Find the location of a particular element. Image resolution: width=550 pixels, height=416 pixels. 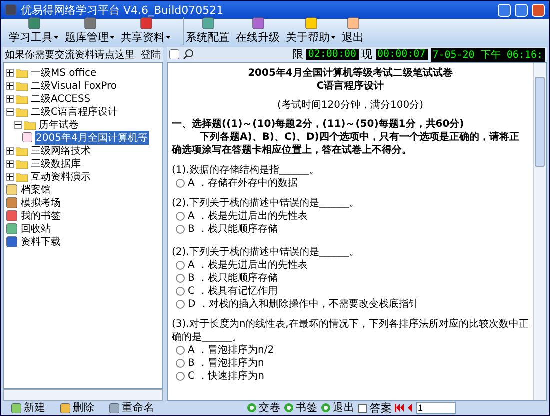

horizontal-scrollbar is located at coordinates (83, 395).